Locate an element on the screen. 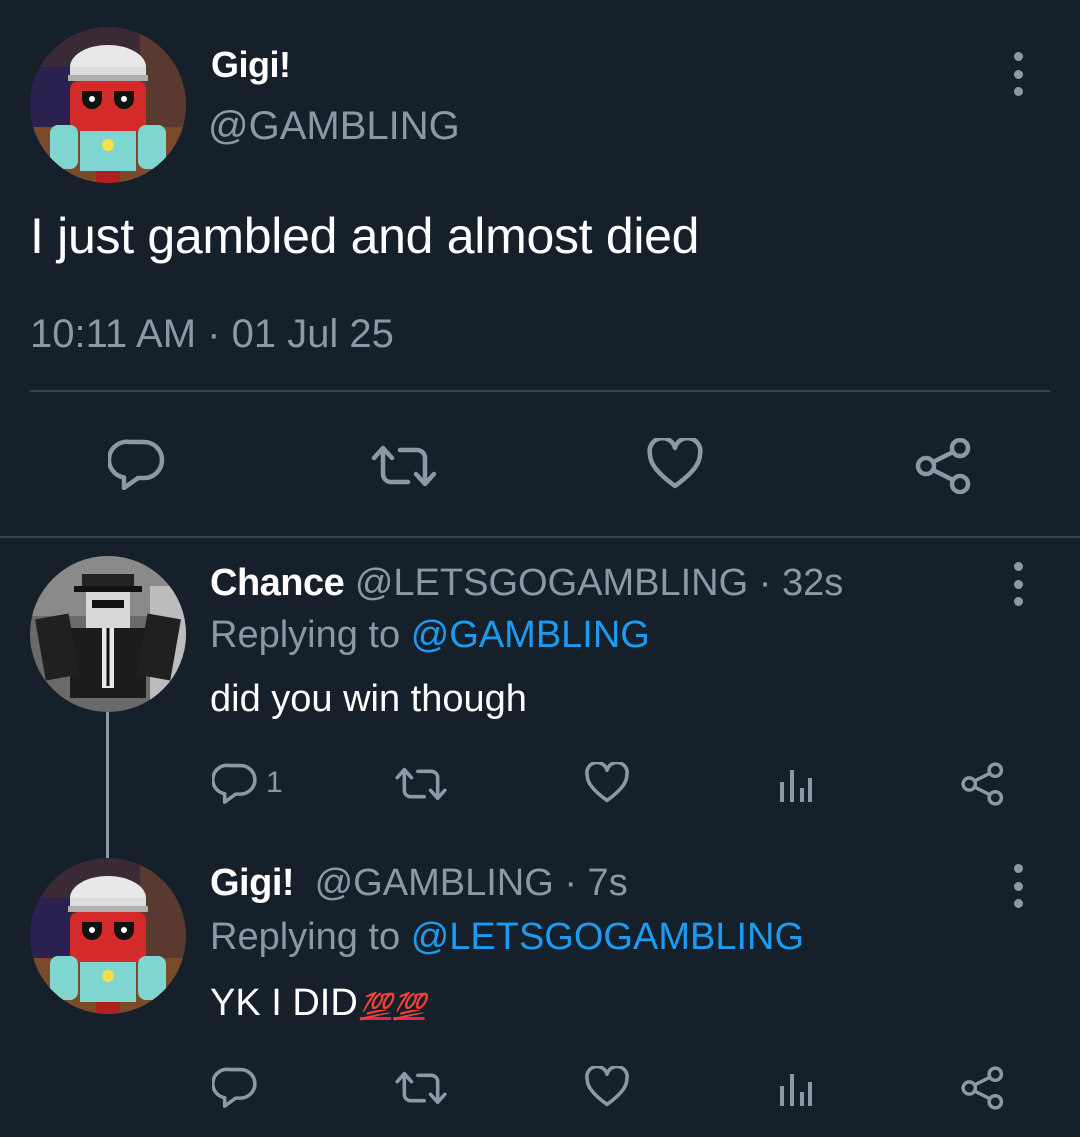  tweet-text: I just gambled and almost died is located at coordinates (365, 236).